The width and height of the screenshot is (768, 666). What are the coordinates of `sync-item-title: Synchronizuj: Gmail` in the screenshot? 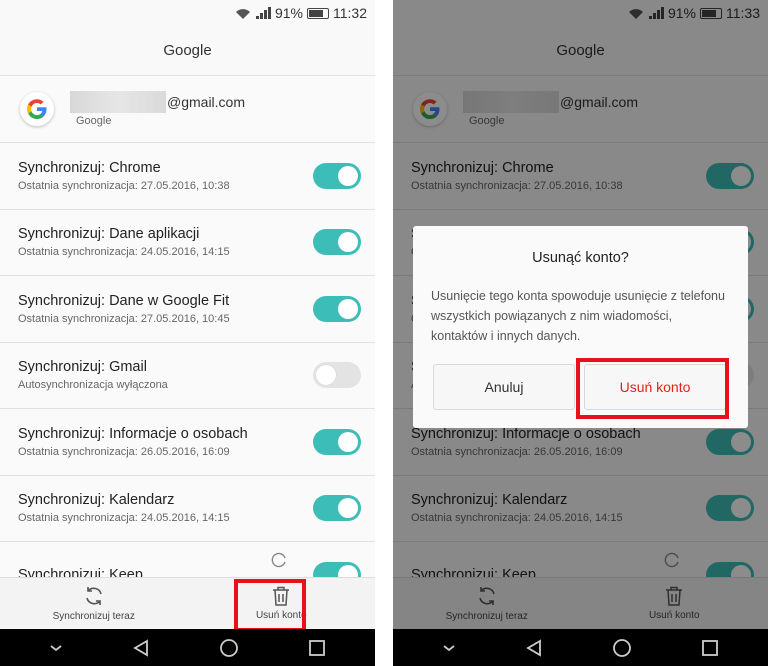 It's located at (82, 367).